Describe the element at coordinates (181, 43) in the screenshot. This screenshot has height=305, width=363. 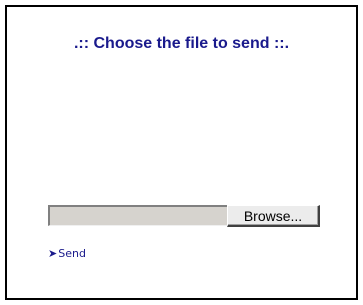
I see `panel-title: .:: Choose the file to send ::.` at that location.